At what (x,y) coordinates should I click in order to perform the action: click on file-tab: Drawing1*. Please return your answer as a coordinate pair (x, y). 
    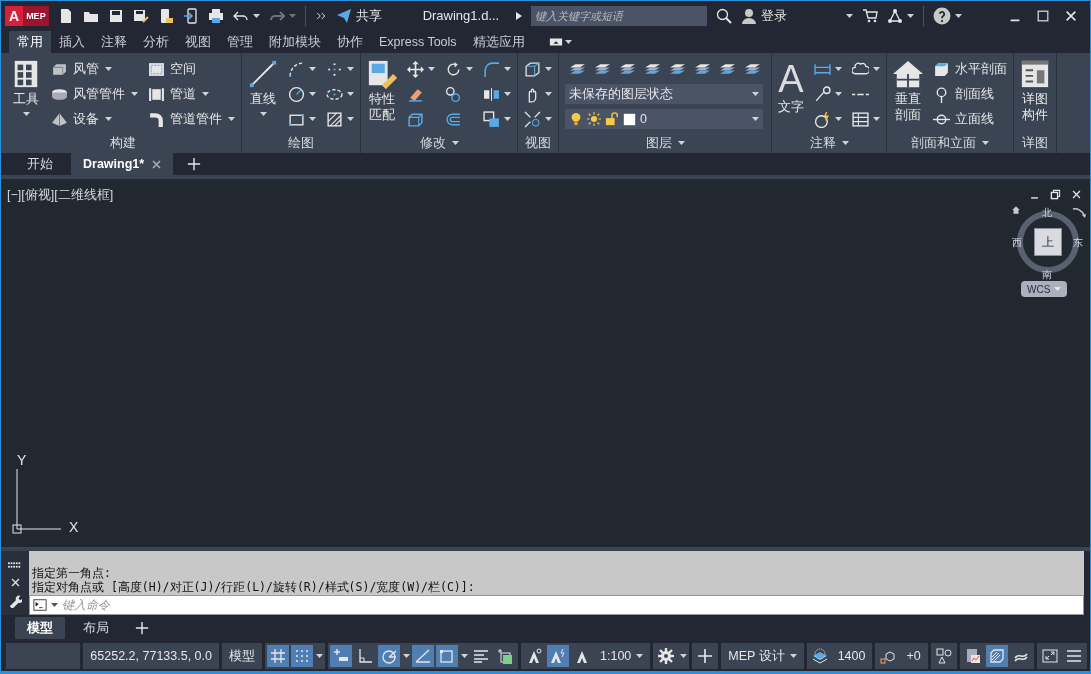
    Looking at the image, I should click on (122, 164).